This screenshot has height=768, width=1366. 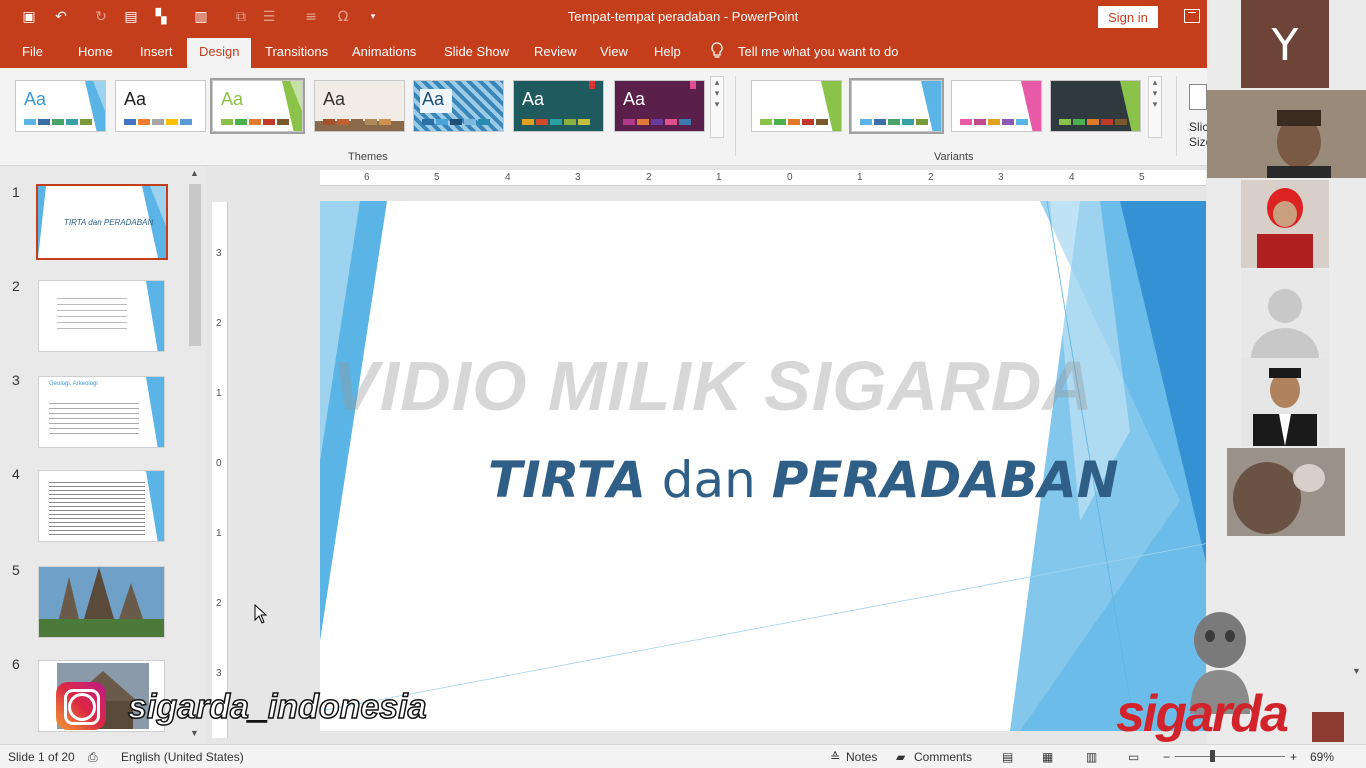 What do you see at coordinates (156, 51) in the screenshot?
I see `tab-insert: Insert` at bounding box center [156, 51].